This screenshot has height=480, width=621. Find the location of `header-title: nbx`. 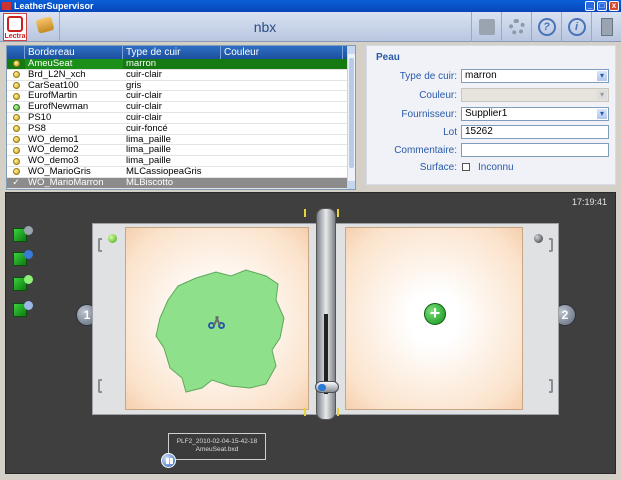

header-title: nbx is located at coordinates (265, 27).